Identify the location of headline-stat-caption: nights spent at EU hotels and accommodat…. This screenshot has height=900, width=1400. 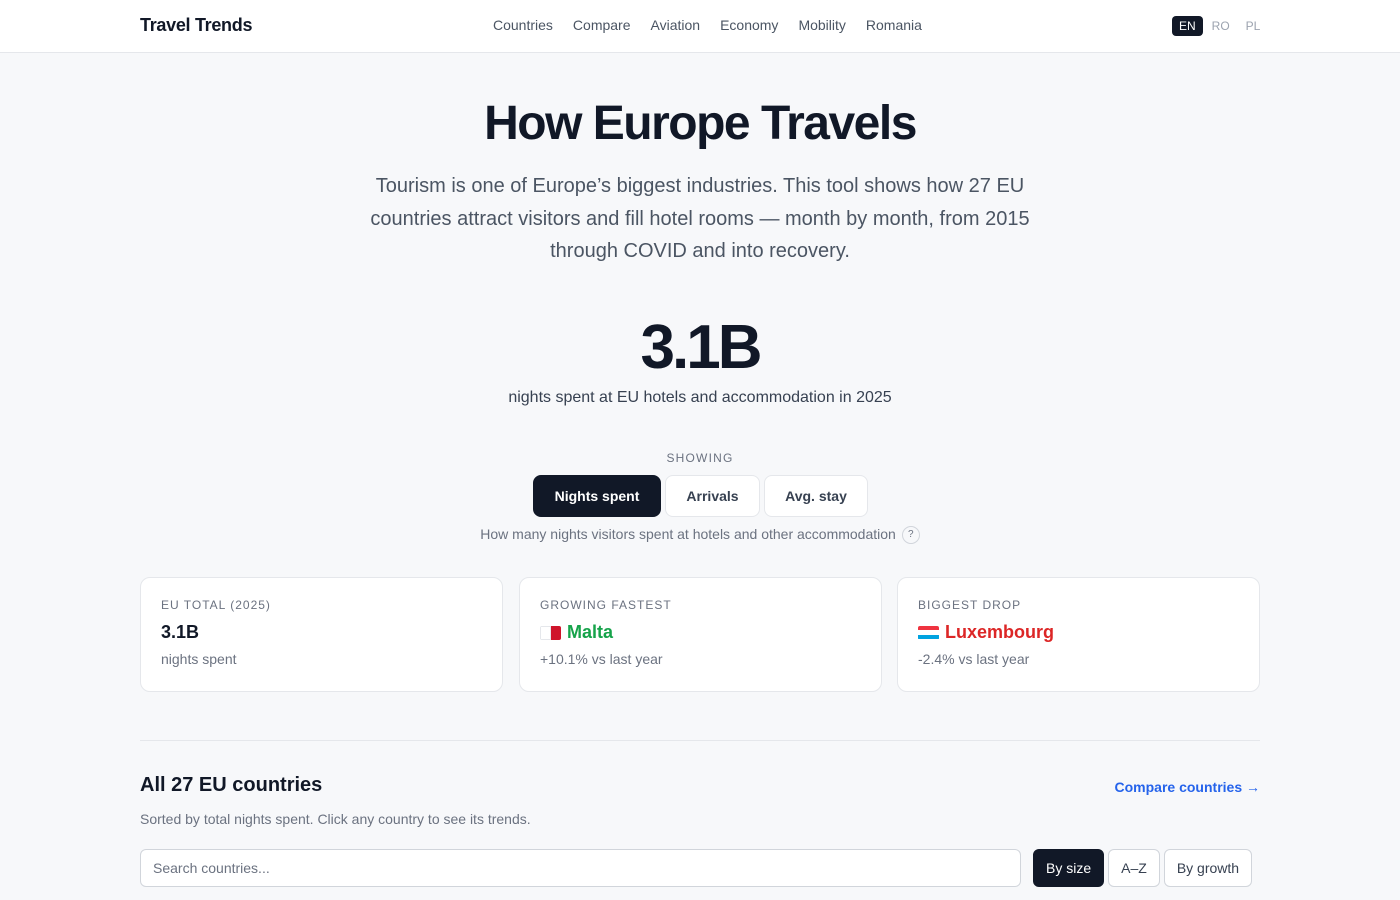
(700, 397).